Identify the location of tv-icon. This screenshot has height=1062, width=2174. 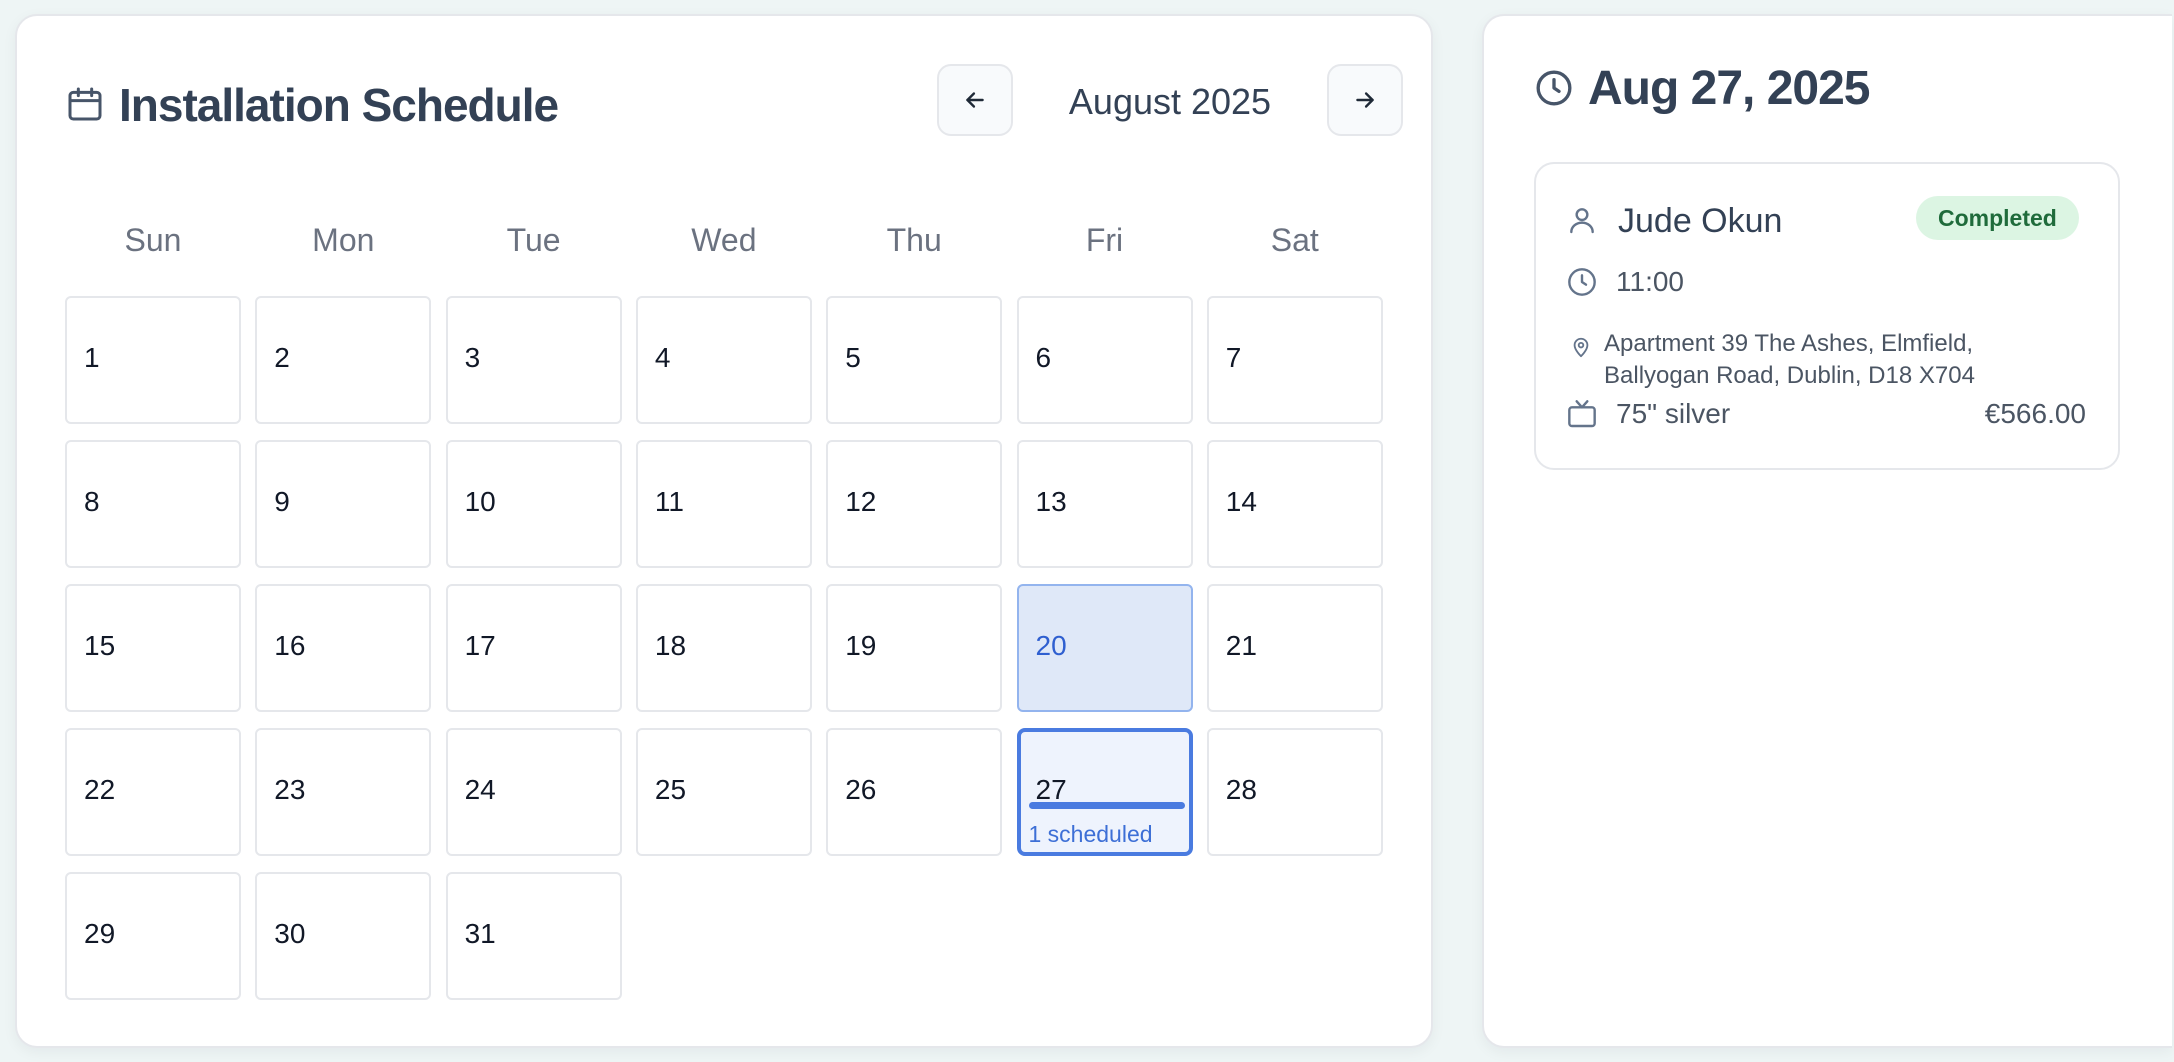
(1582, 414).